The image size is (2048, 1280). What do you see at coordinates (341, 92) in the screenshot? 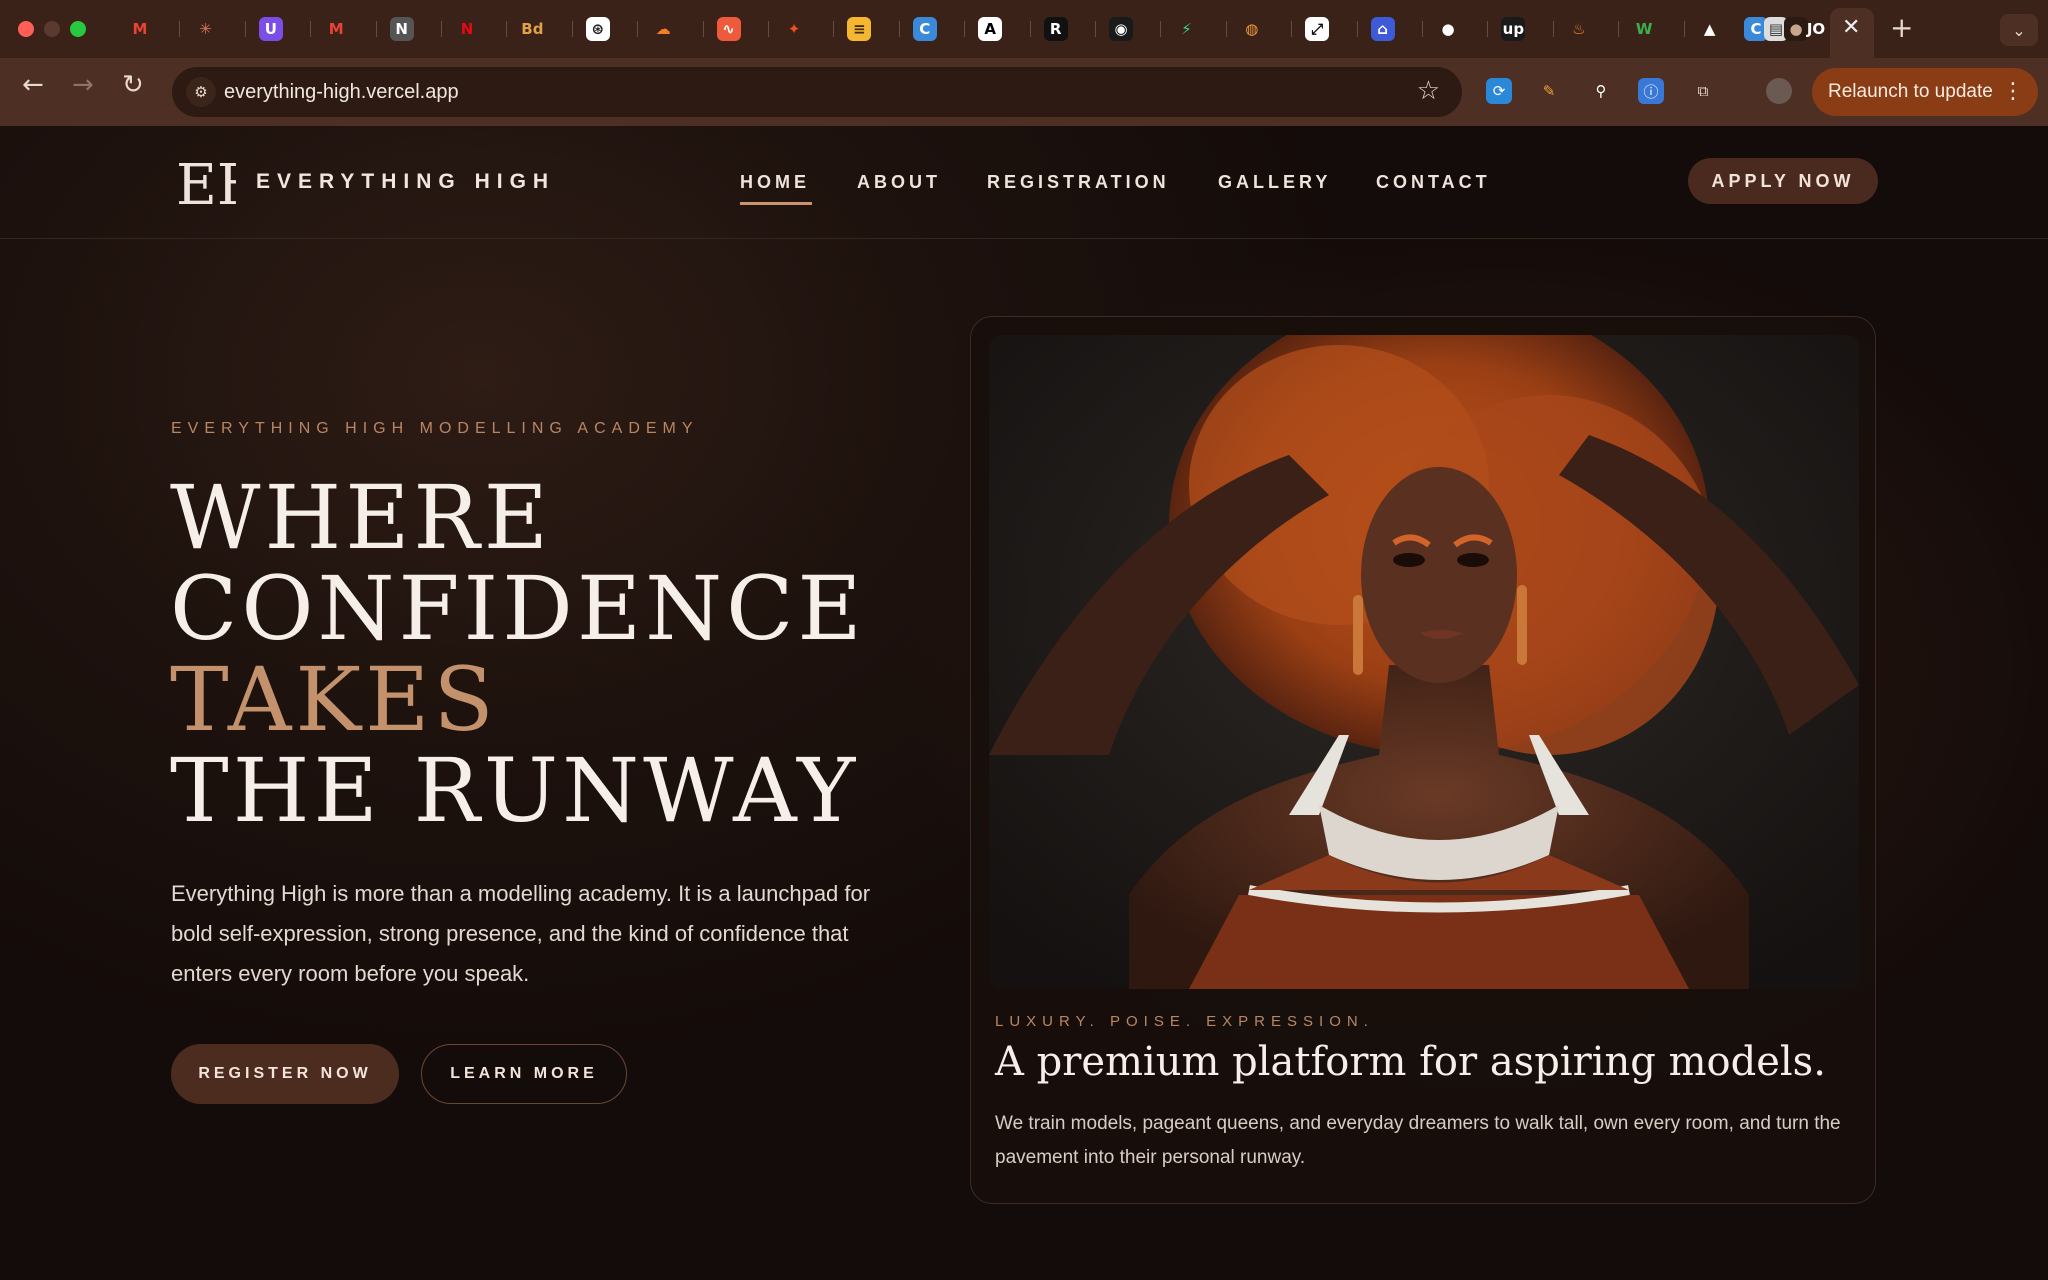
I see `url-text: everything-high.vercel.app` at bounding box center [341, 92].